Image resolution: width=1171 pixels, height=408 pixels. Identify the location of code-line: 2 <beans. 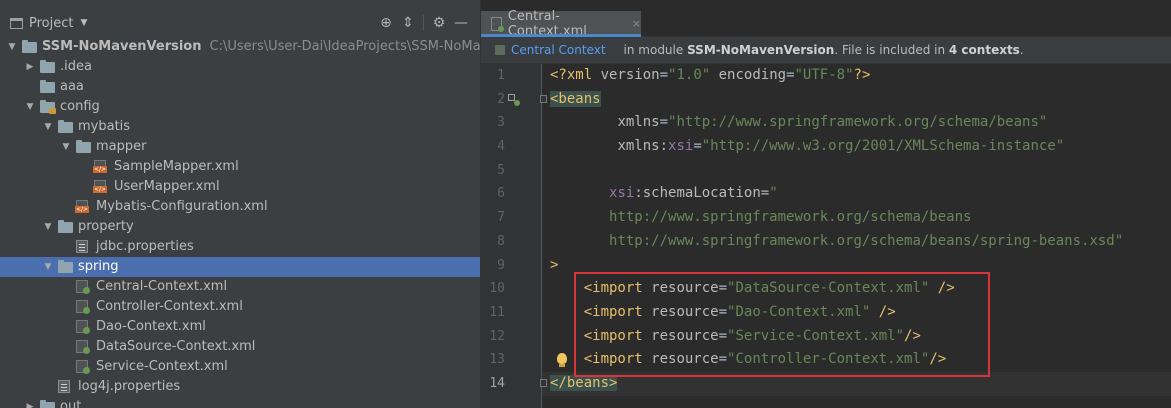
(826, 100).